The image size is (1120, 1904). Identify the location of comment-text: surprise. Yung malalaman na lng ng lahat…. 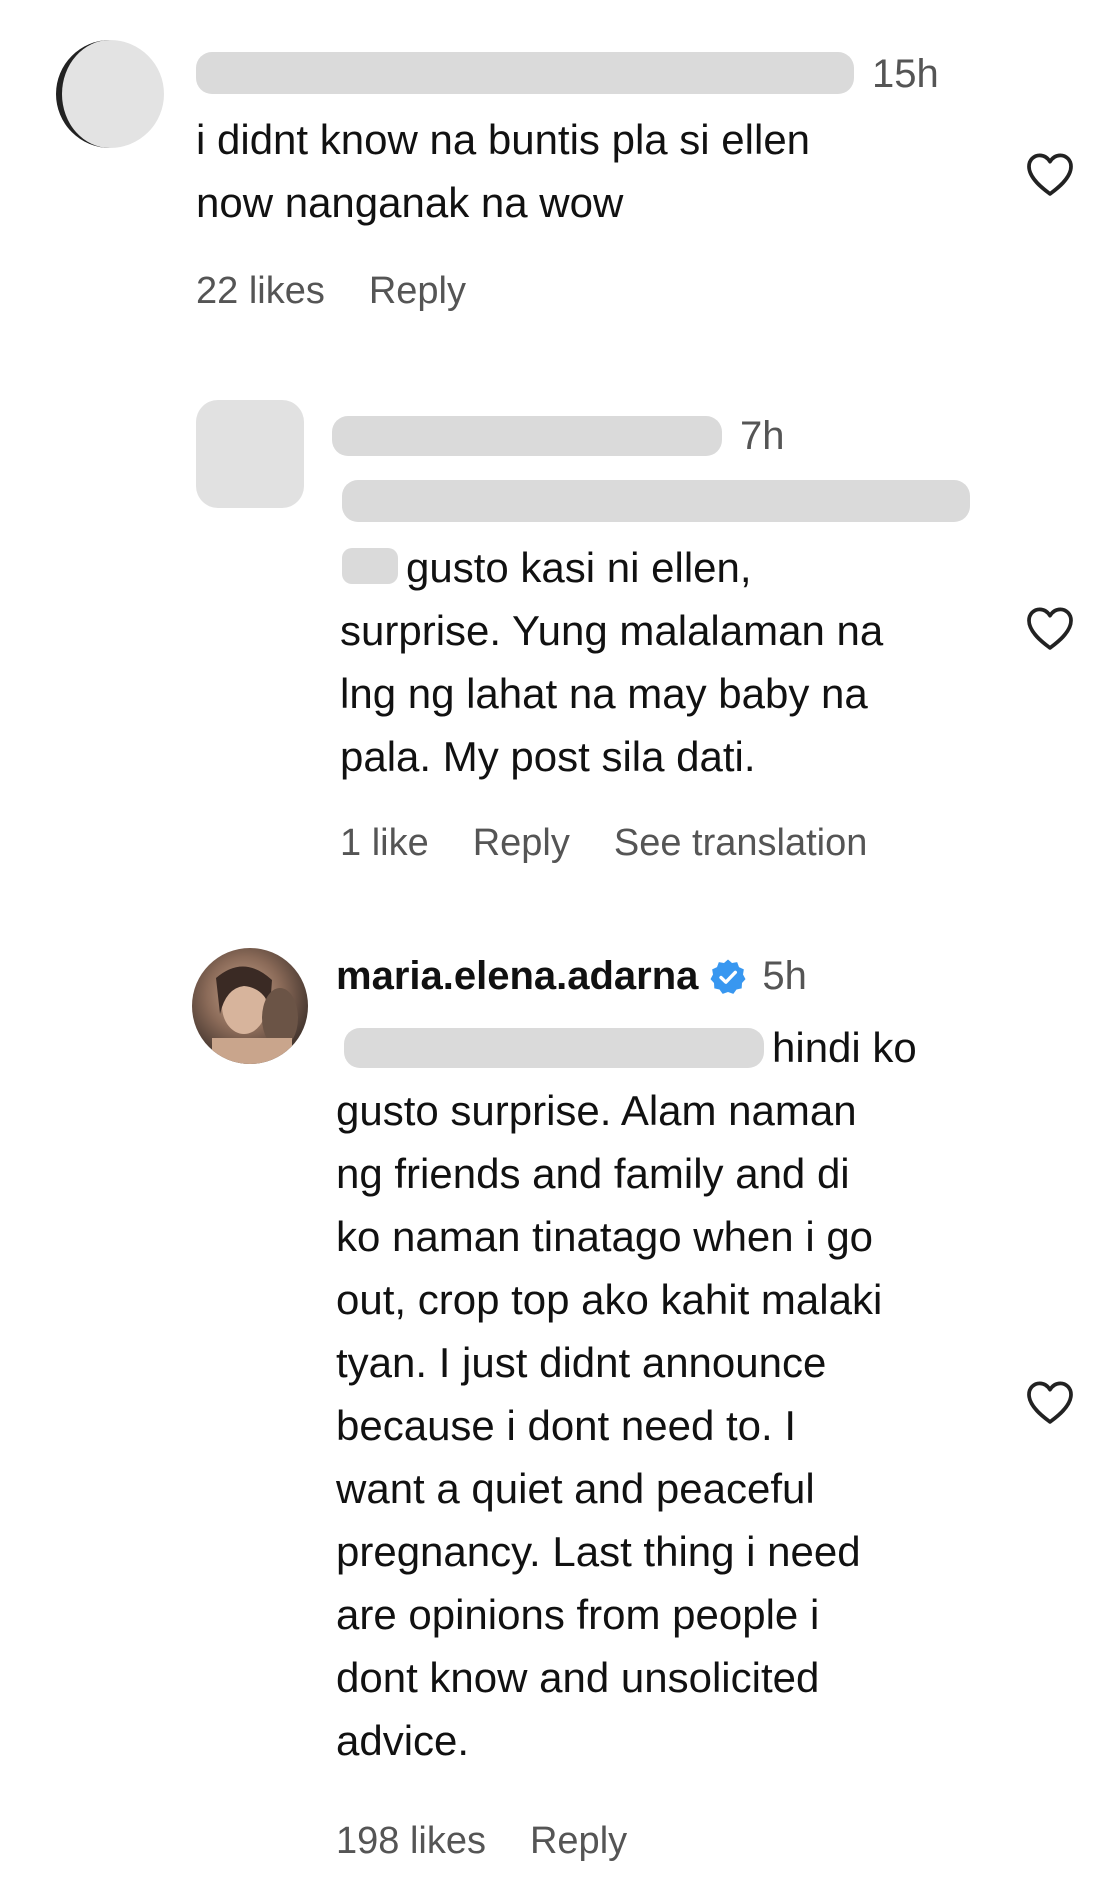
(612, 693).